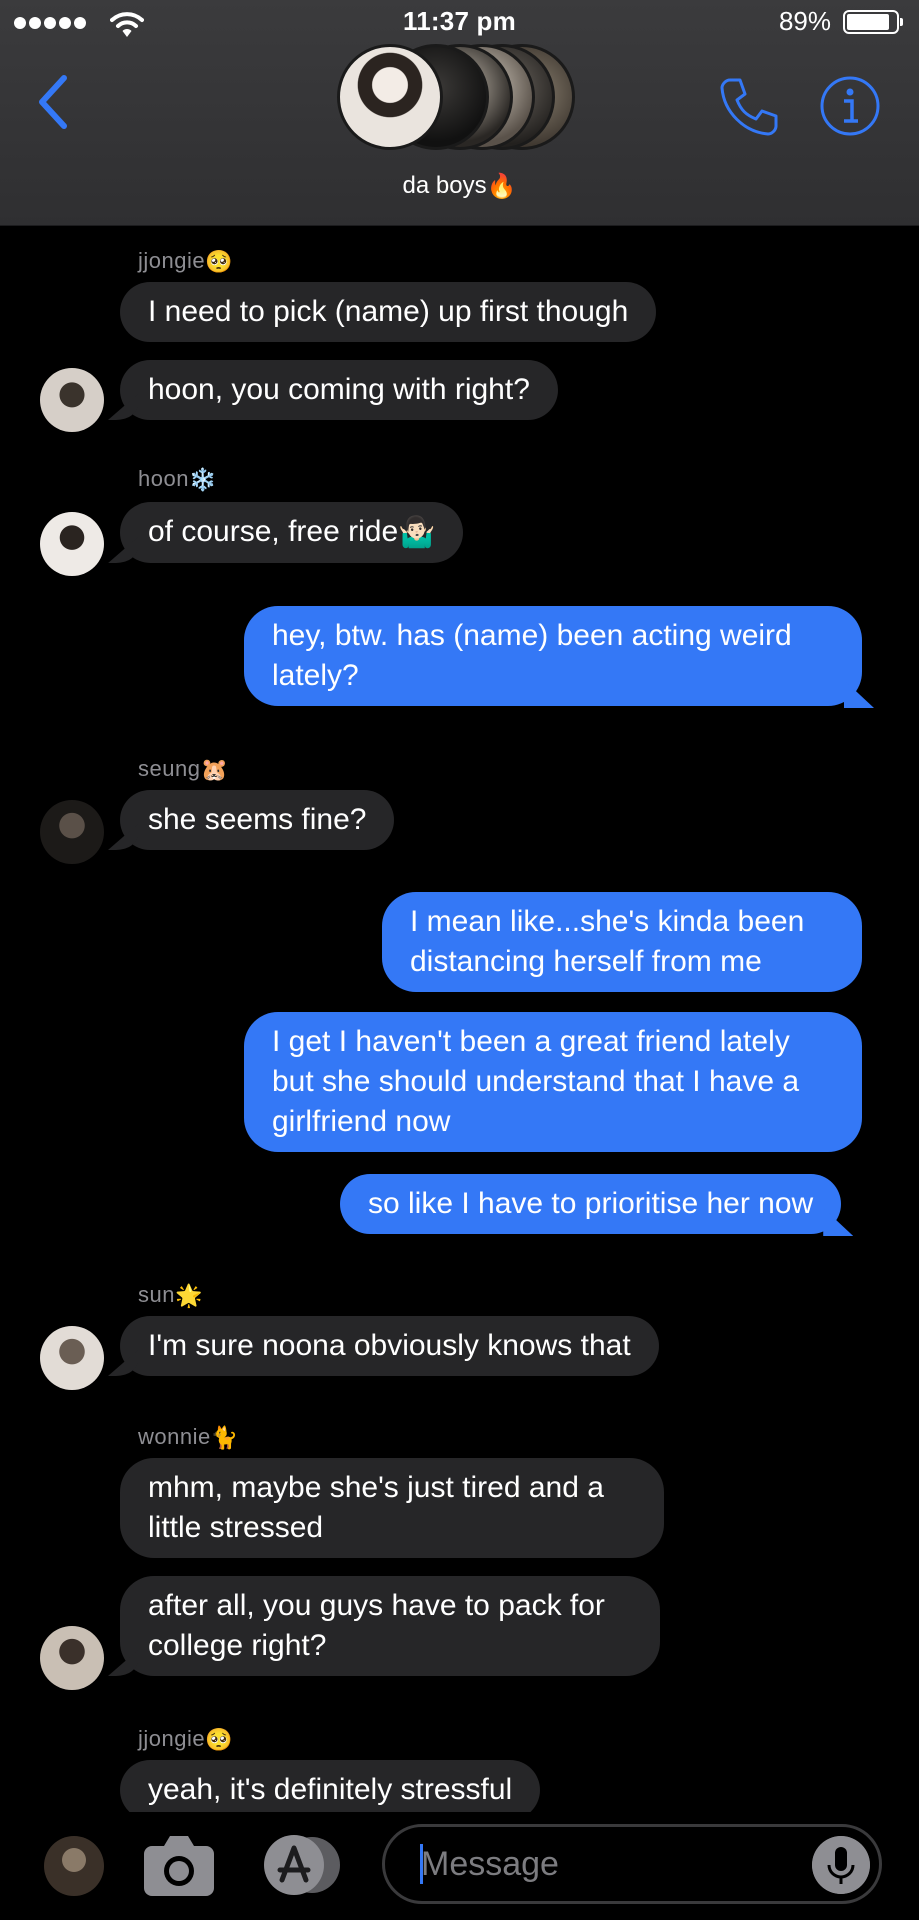 This screenshot has height=1920, width=919. What do you see at coordinates (457, 99) in the screenshot?
I see `group-avatar-stack` at bounding box center [457, 99].